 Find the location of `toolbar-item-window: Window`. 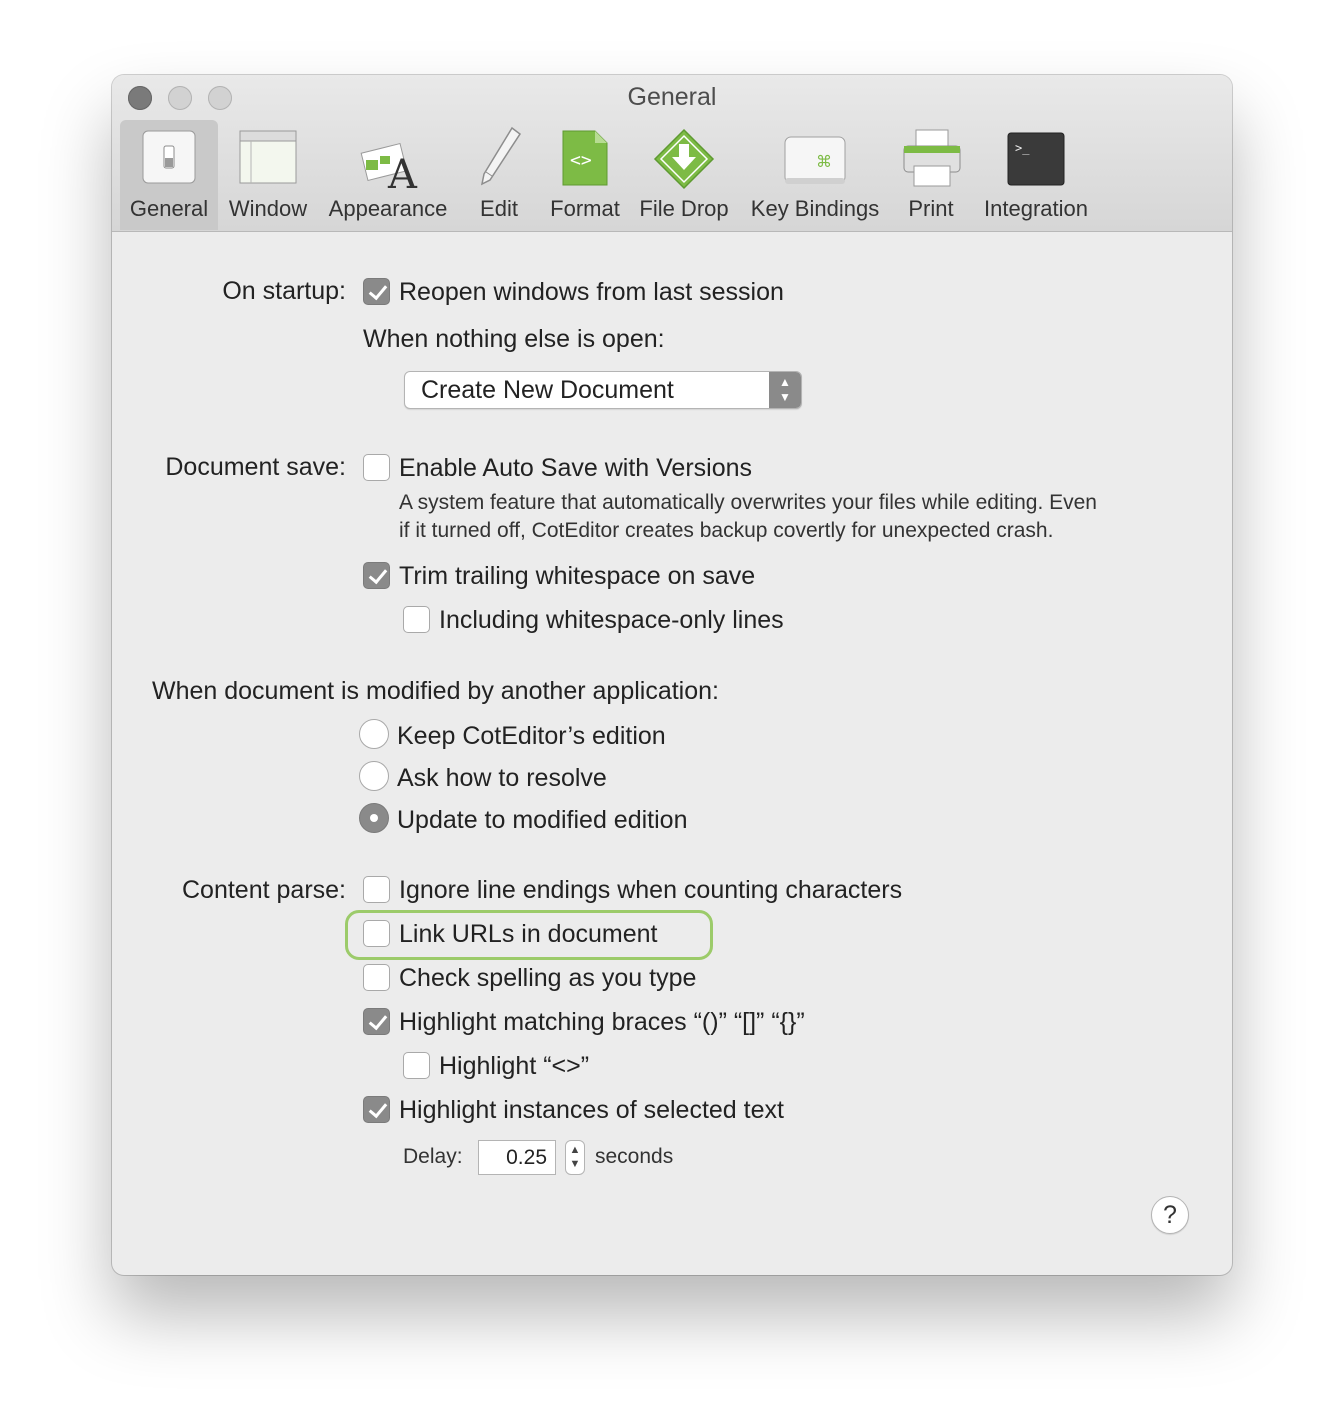

toolbar-item-window: Window is located at coordinates (268, 175).